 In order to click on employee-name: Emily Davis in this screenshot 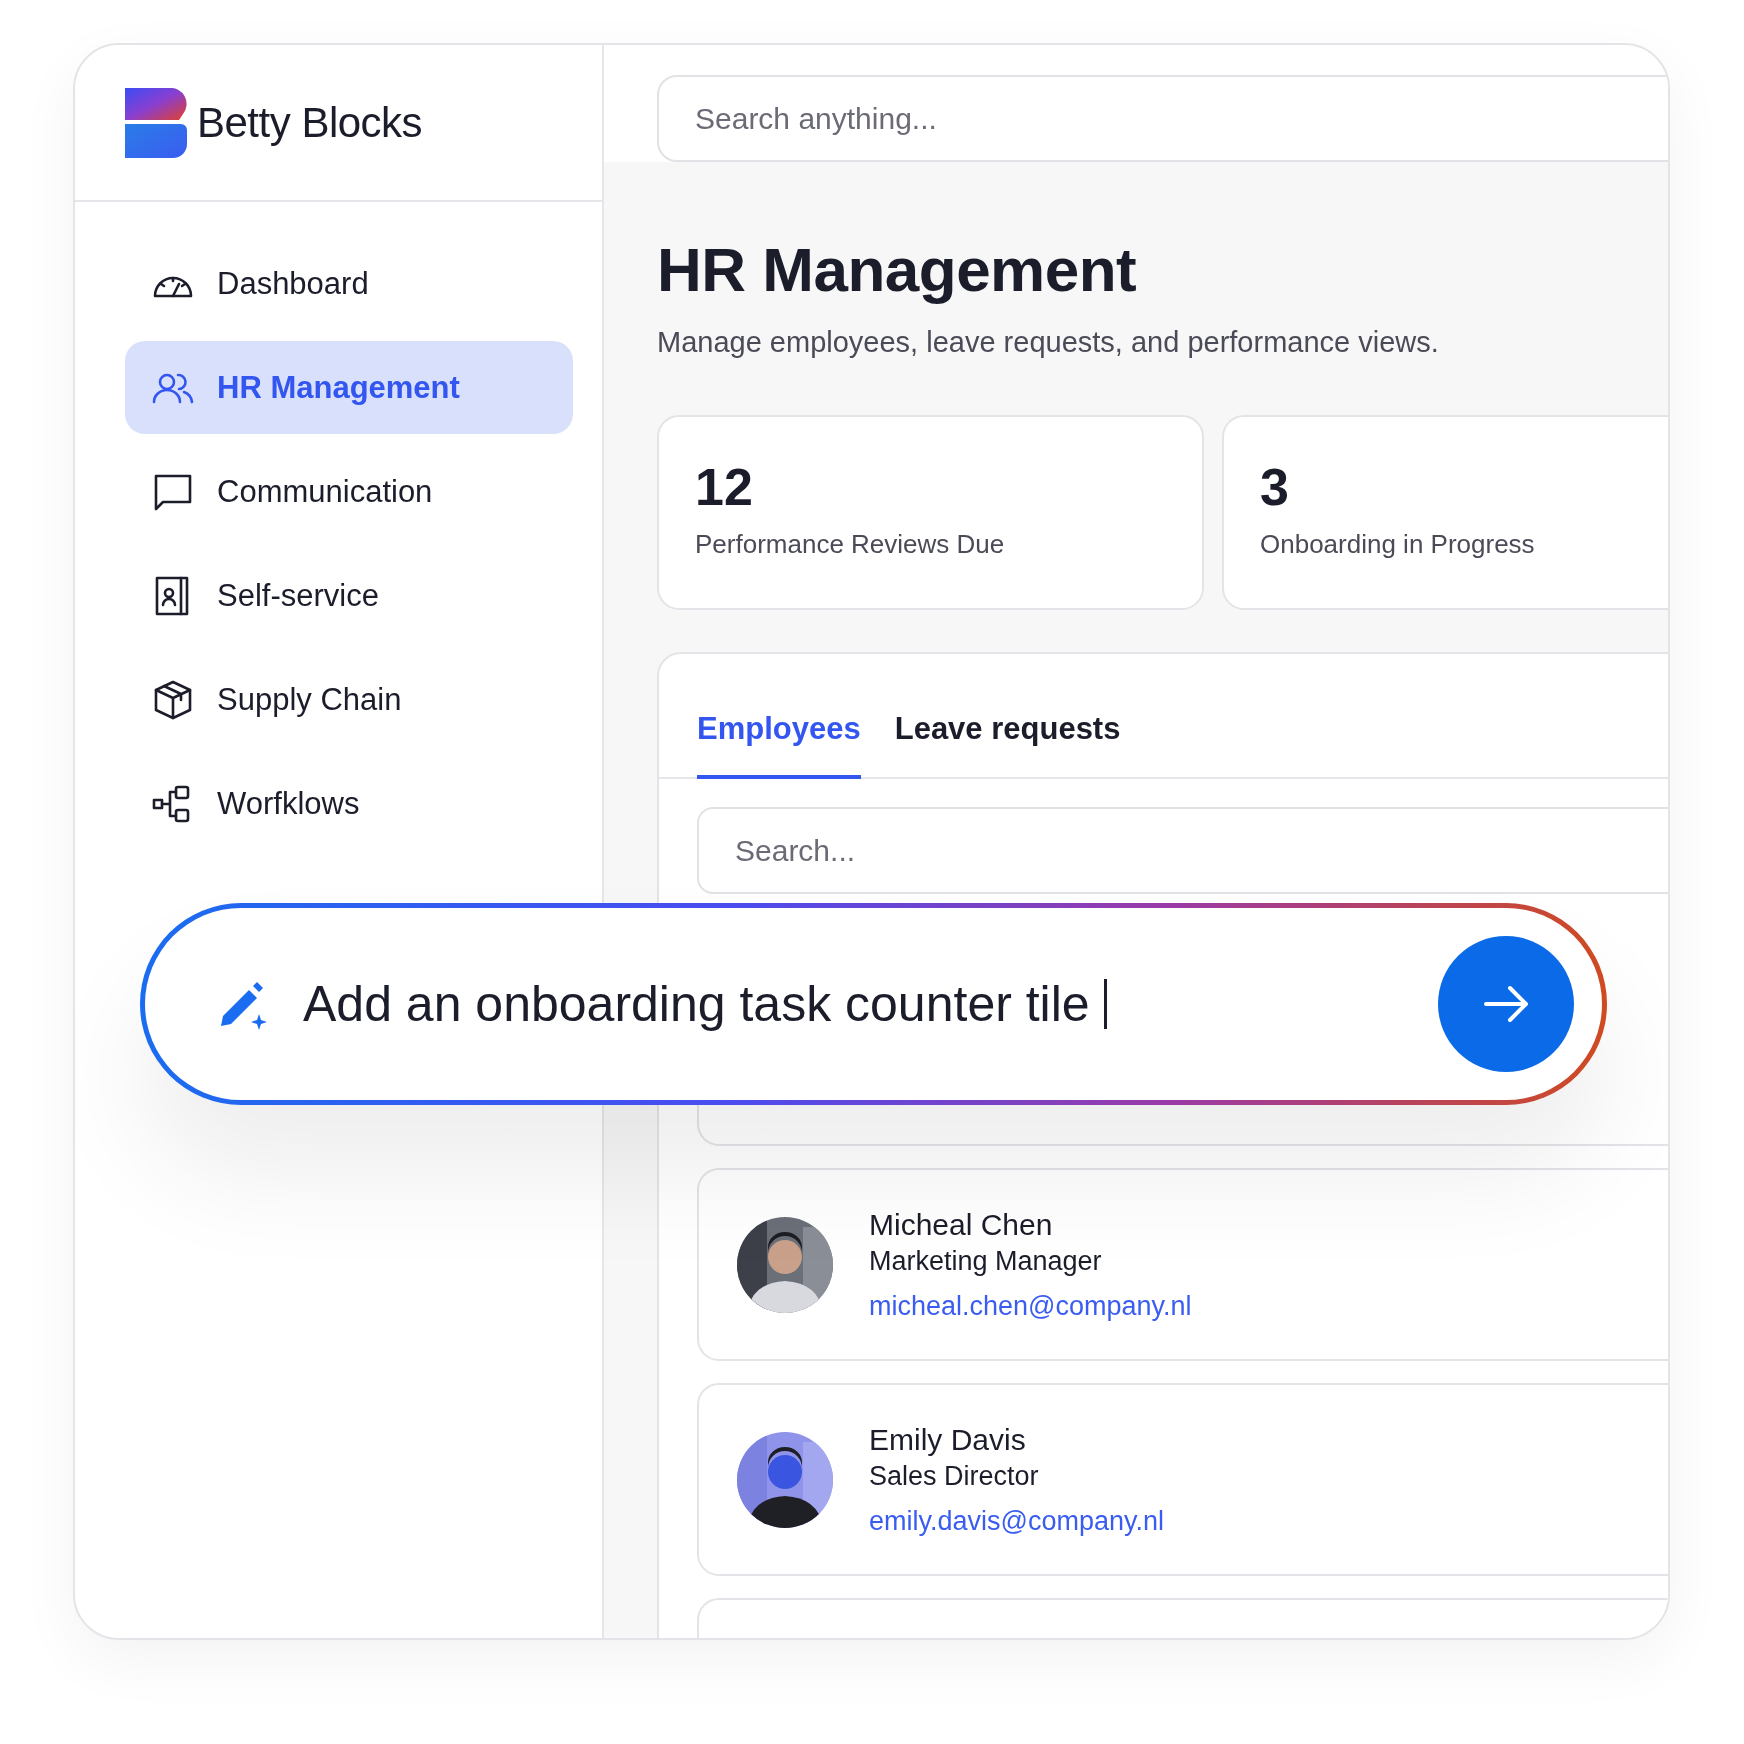, I will do `click(948, 1439)`.